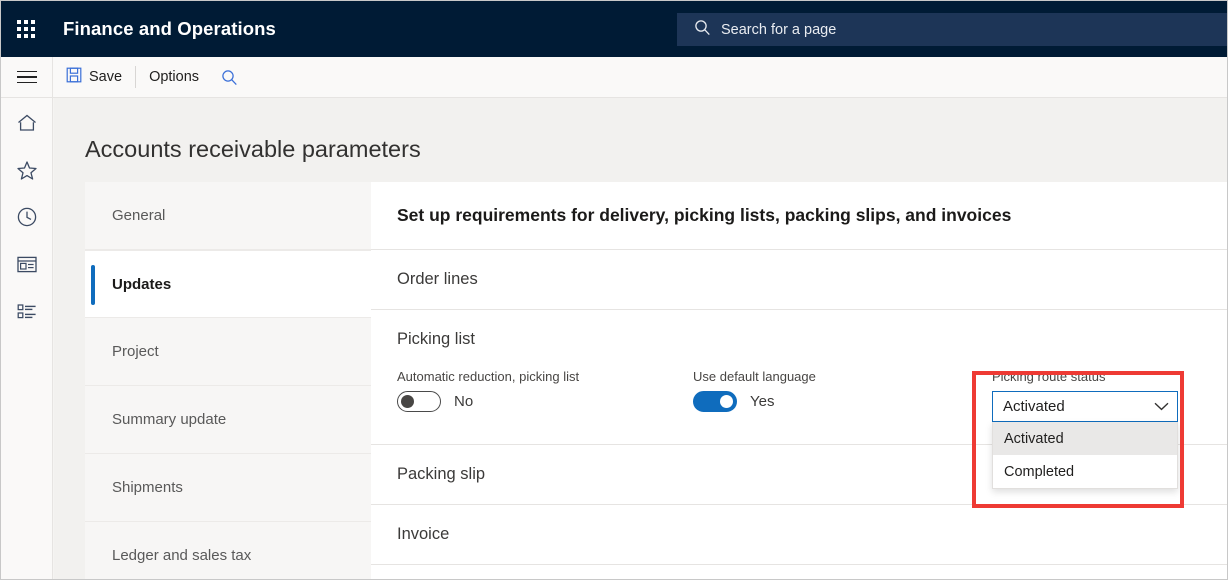 The image size is (1228, 580). I want to click on section-title: Invoice, so click(799, 534).